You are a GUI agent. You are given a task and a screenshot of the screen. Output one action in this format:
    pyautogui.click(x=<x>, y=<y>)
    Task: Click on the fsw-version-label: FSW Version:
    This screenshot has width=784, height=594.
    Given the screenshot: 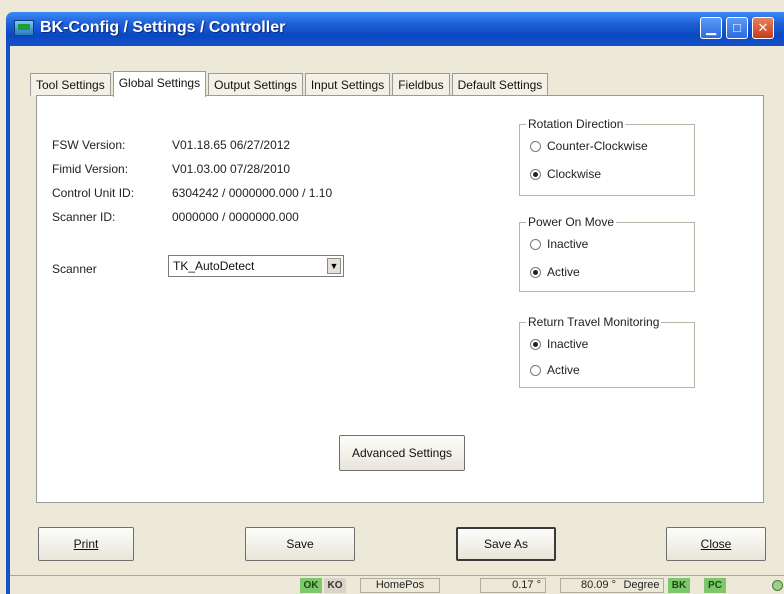 What is the action you would take?
    pyautogui.click(x=89, y=145)
    